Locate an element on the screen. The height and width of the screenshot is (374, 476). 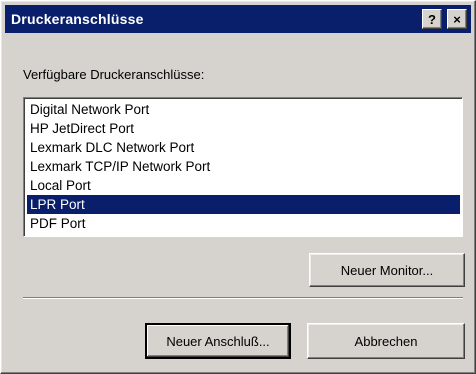
close-icon: × is located at coordinates (457, 19).